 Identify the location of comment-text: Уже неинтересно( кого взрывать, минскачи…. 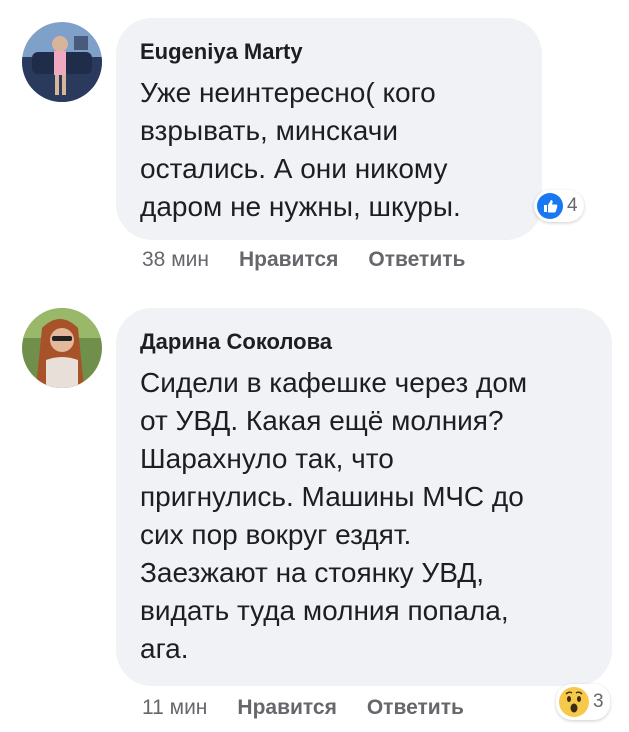
(300, 149).